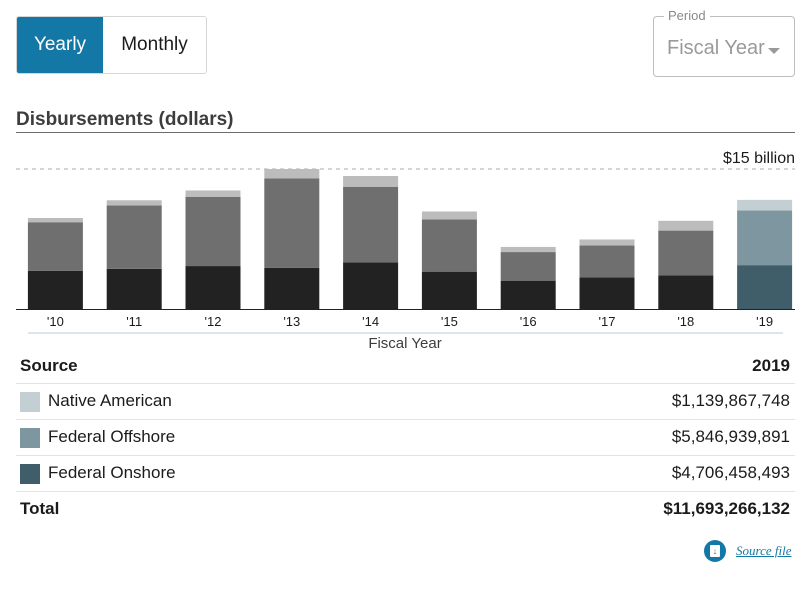  Describe the element at coordinates (528, 321) in the screenshot. I see `x-tick-label: '16` at that location.